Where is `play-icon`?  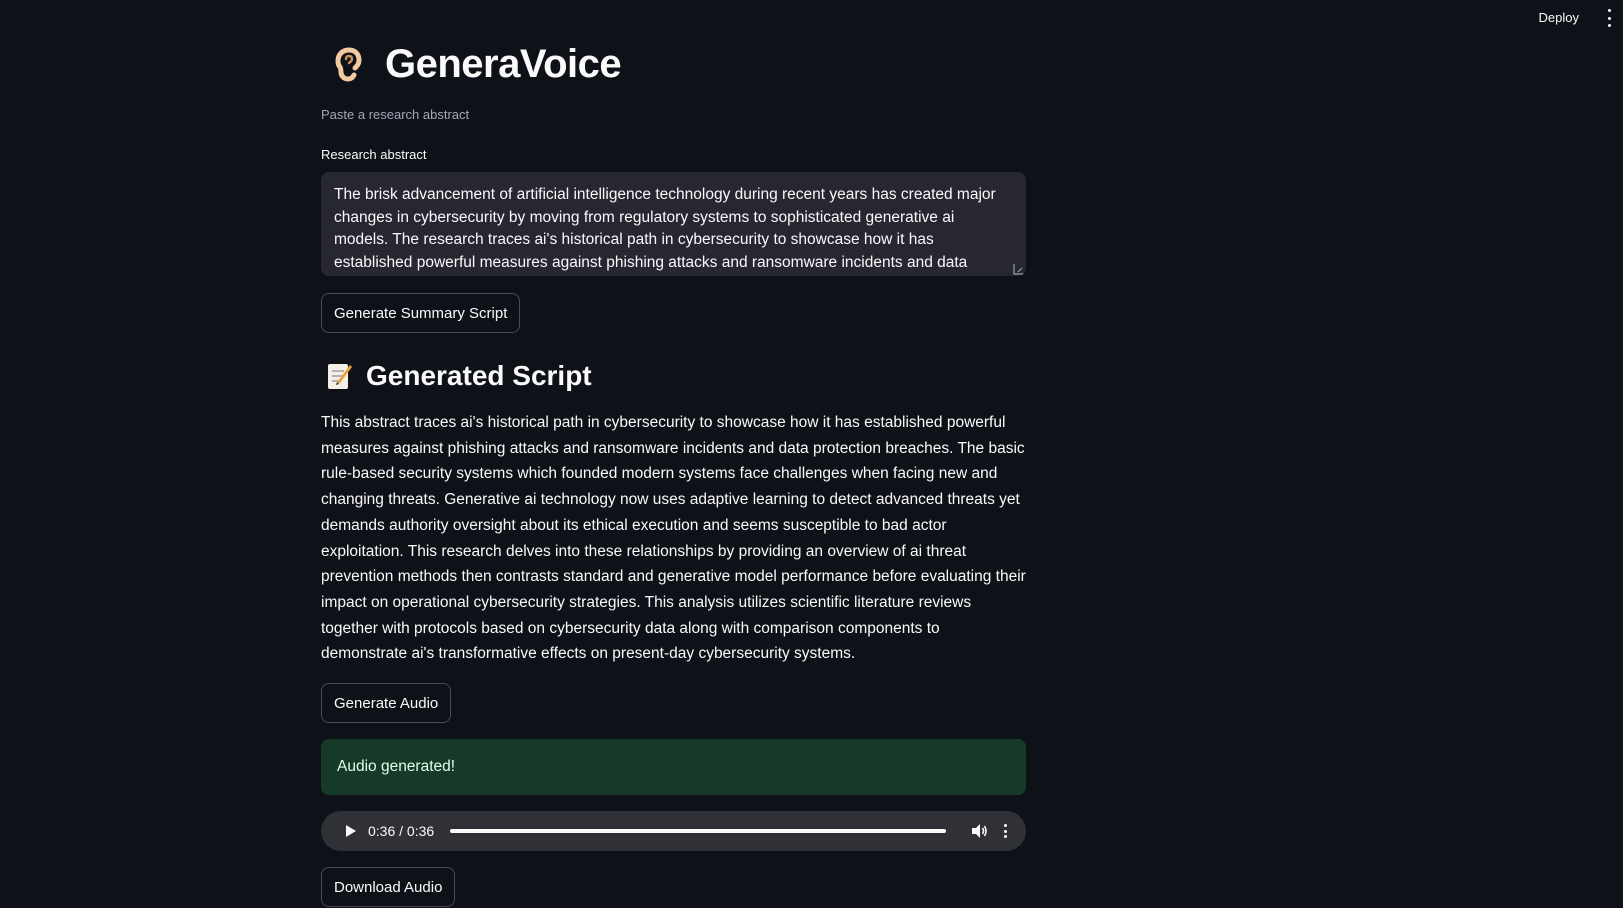
play-icon is located at coordinates (350, 831).